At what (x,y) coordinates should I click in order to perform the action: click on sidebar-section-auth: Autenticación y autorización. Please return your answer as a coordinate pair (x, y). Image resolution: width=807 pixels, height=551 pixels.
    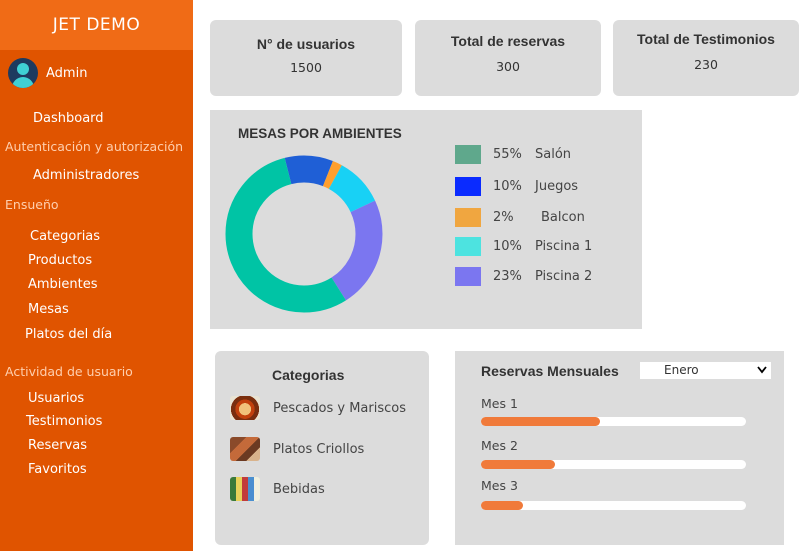
    Looking at the image, I should click on (94, 146).